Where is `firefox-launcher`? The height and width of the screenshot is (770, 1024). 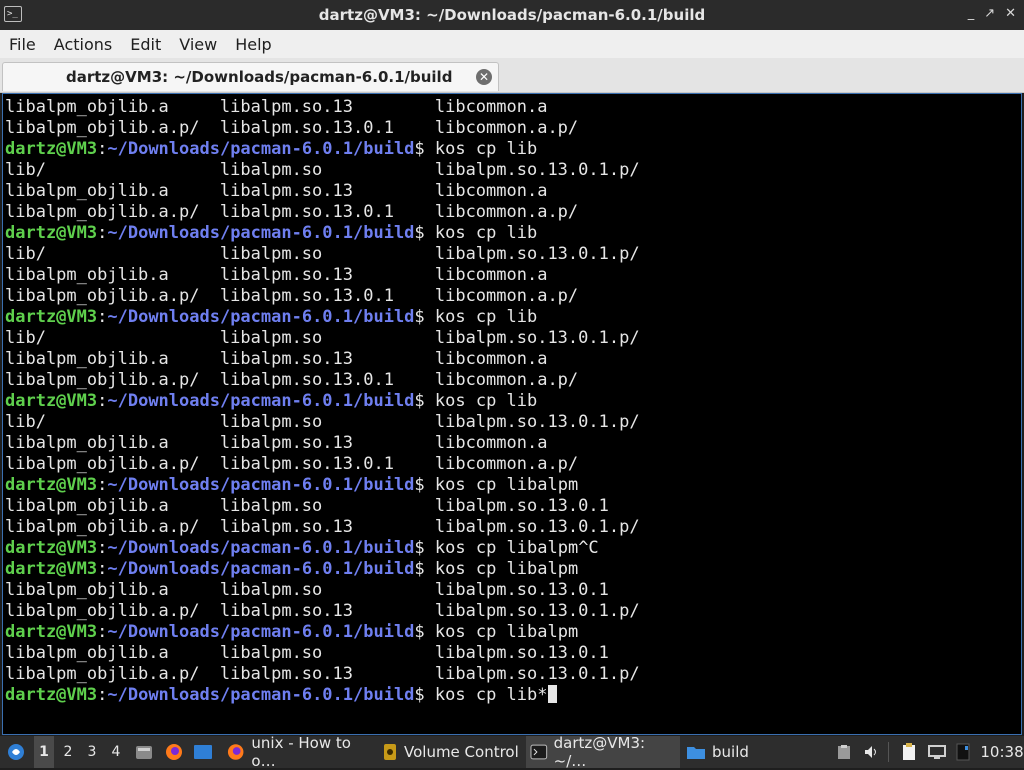
firefox-launcher is located at coordinates (174, 752).